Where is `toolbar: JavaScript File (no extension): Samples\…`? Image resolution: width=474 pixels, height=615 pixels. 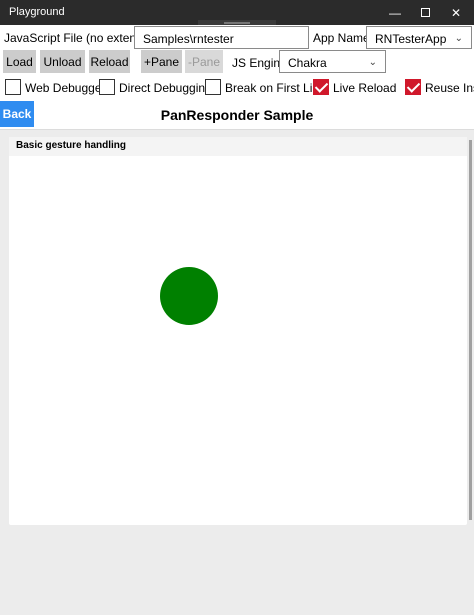
toolbar: JavaScript File (no extension): Samples\… is located at coordinates (237, 63).